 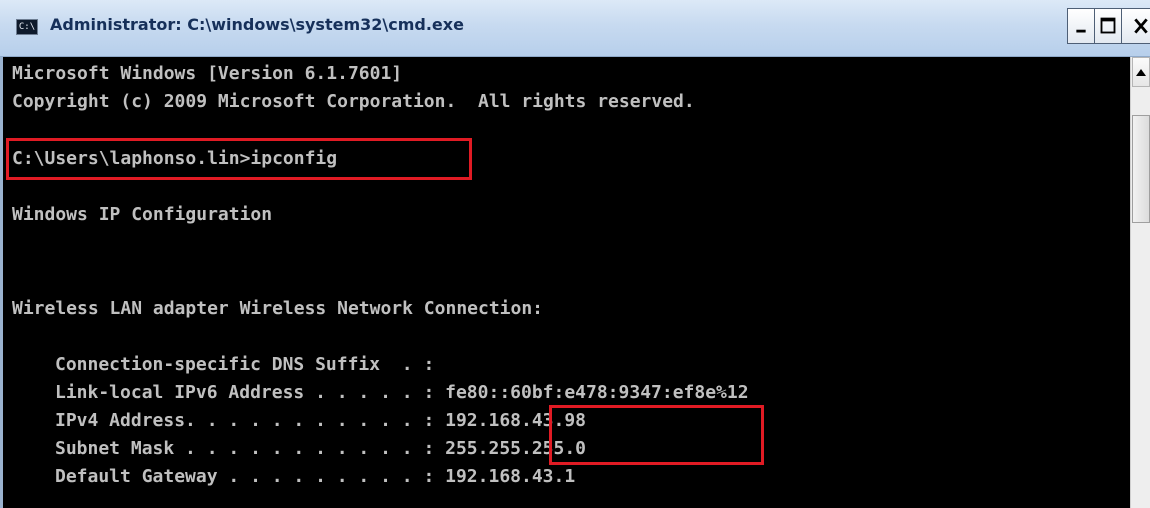 I want to click on console-line-ip-config-header: Windows IP Configuration, so click(x=142, y=214).